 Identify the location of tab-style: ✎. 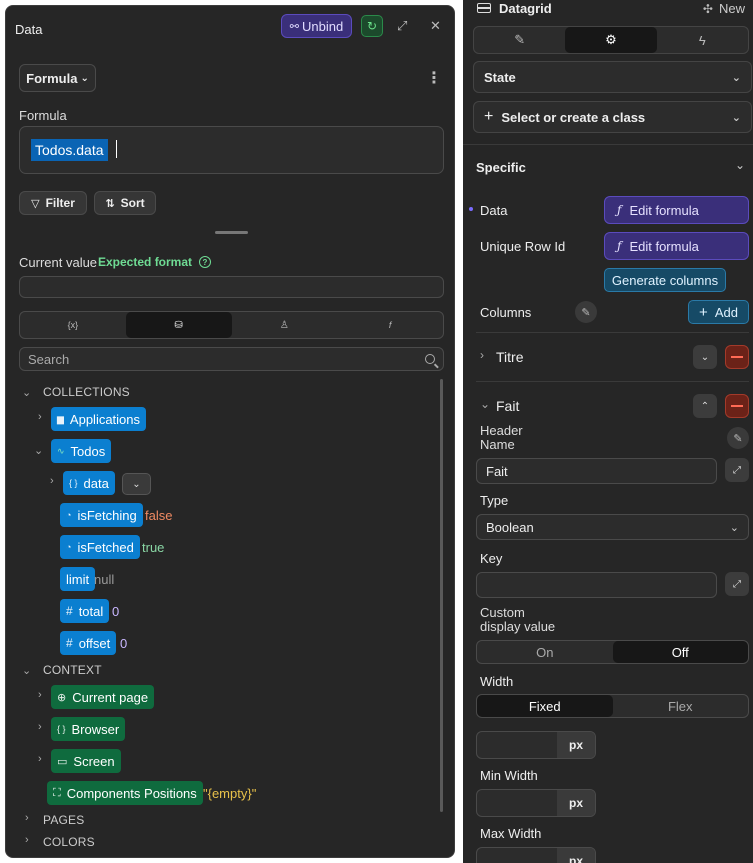
(519, 40).